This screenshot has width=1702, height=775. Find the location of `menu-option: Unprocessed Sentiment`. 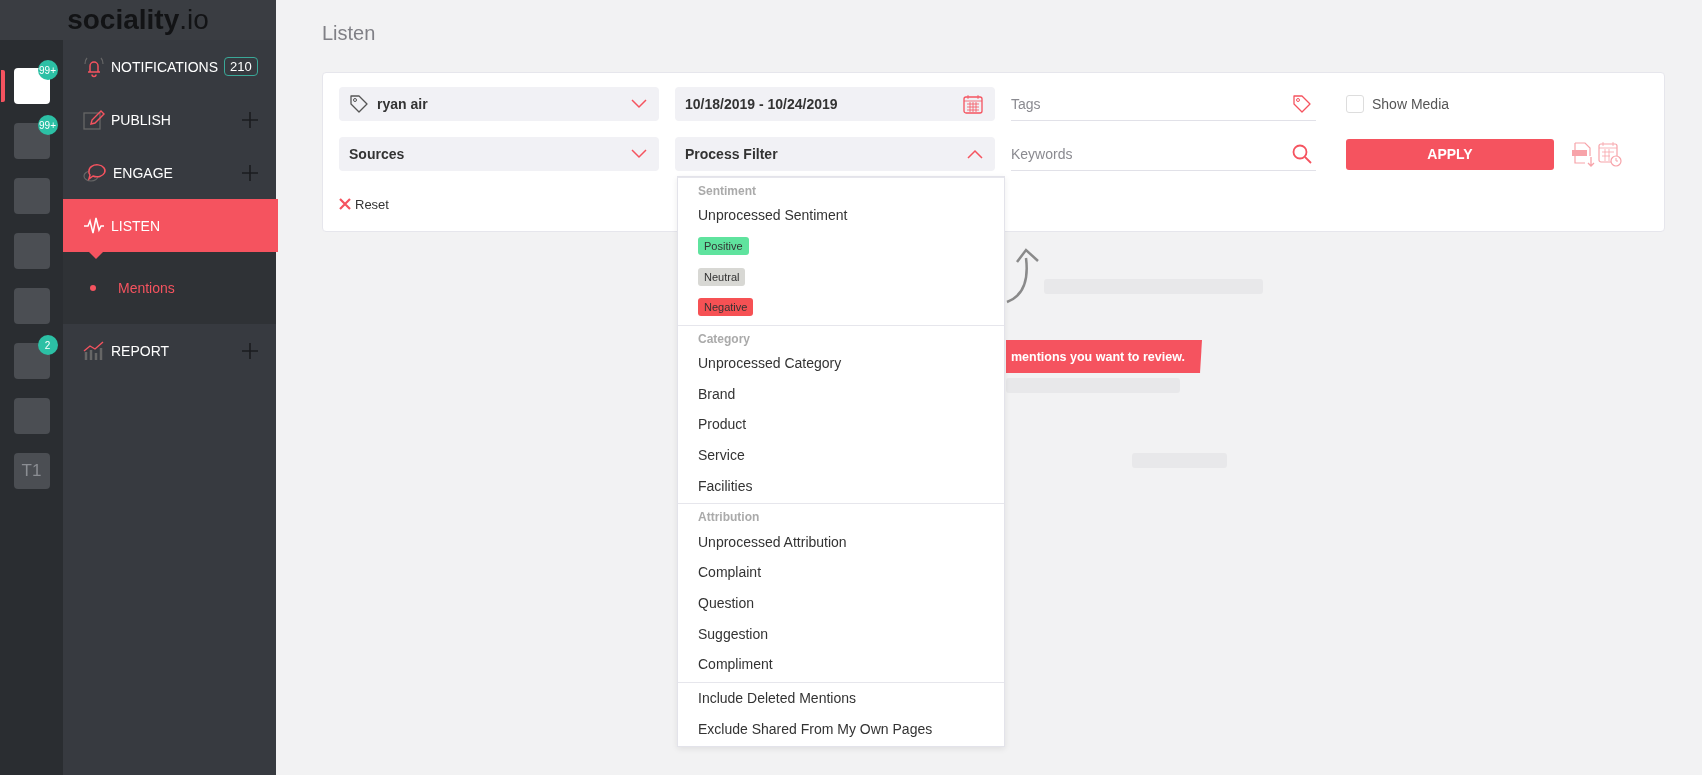

menu-option: Unprocessed Sentiment is located at coordinates (773, 215).